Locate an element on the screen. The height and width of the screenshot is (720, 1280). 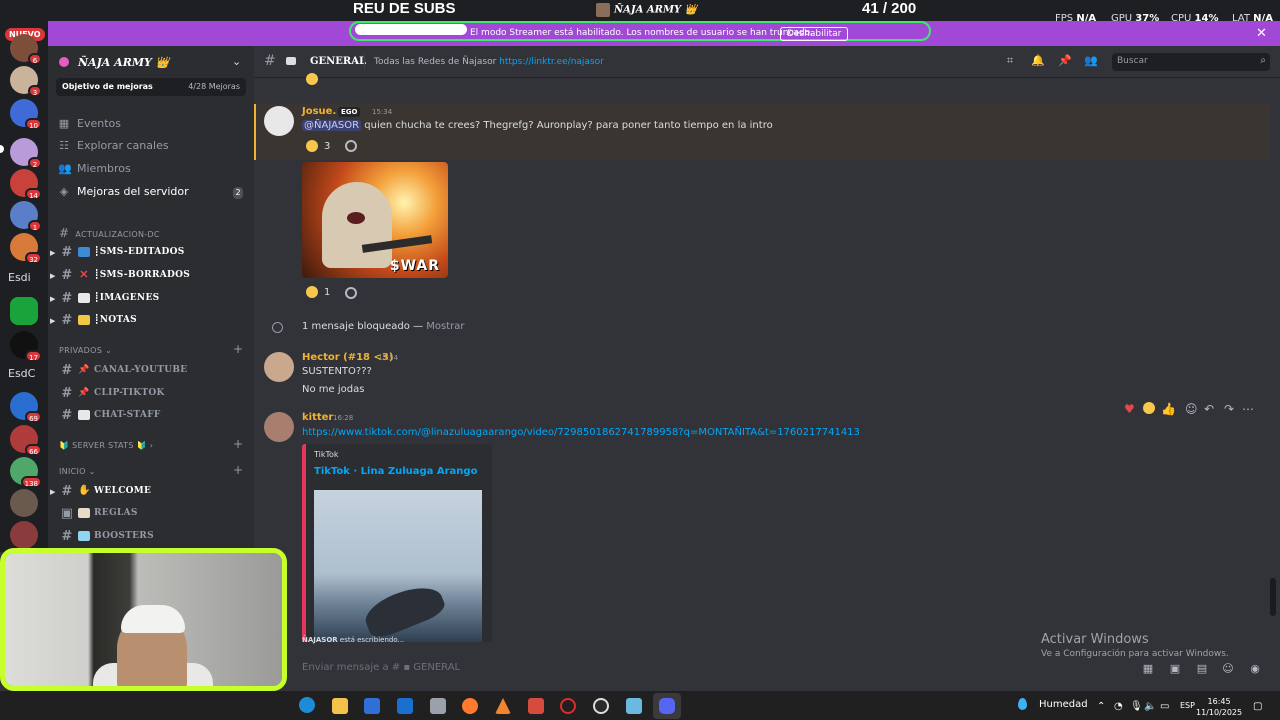
obs-icon is located at coordinates (601, 706).